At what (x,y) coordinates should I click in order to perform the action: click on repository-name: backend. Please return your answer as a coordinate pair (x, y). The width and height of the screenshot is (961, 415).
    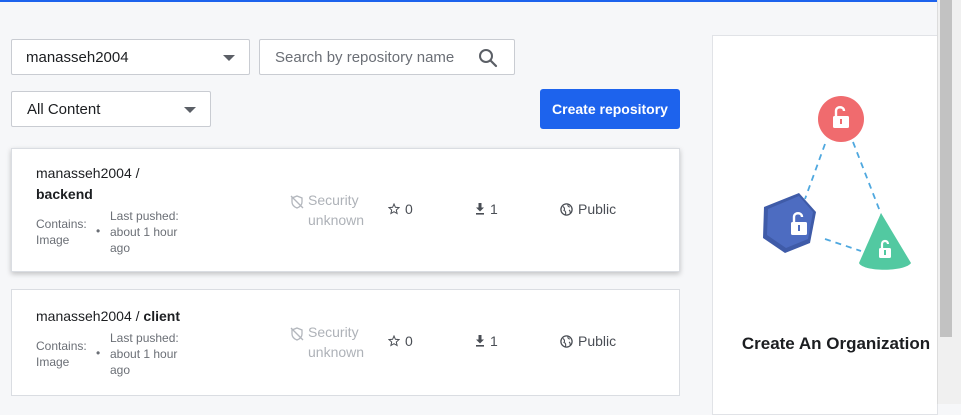
    Looking at the image, I should click on (64, 194).